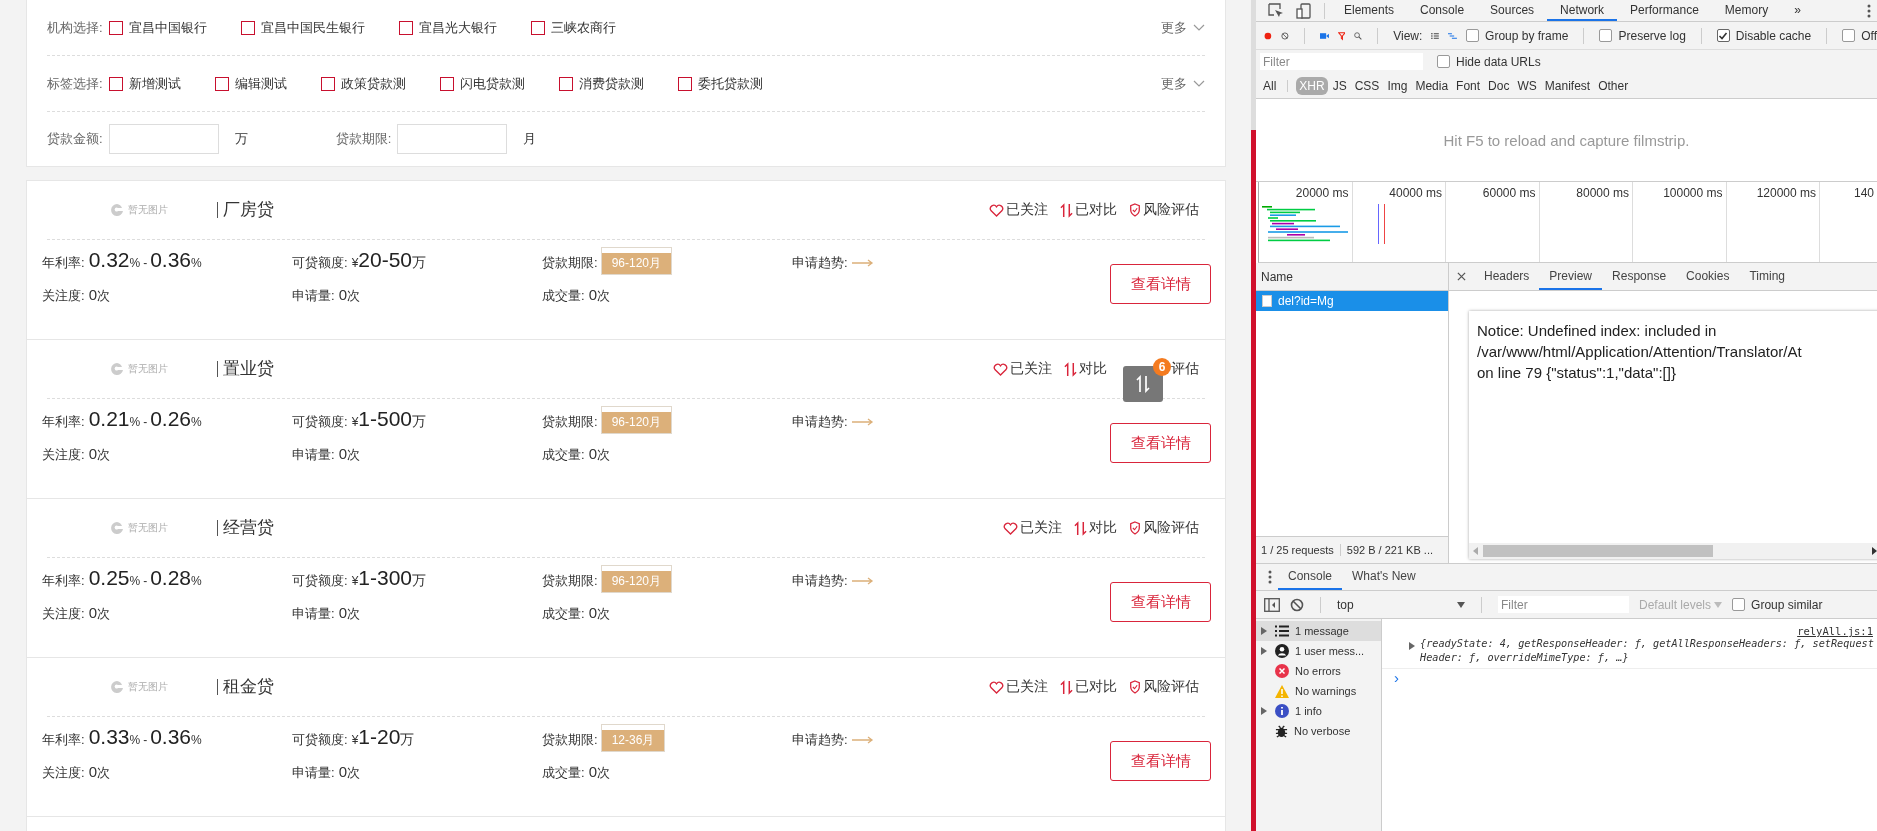 This screenshot has width=1877, height=831. I want to click on option-label: 宜昌中国民生银行, so click(312, 27).